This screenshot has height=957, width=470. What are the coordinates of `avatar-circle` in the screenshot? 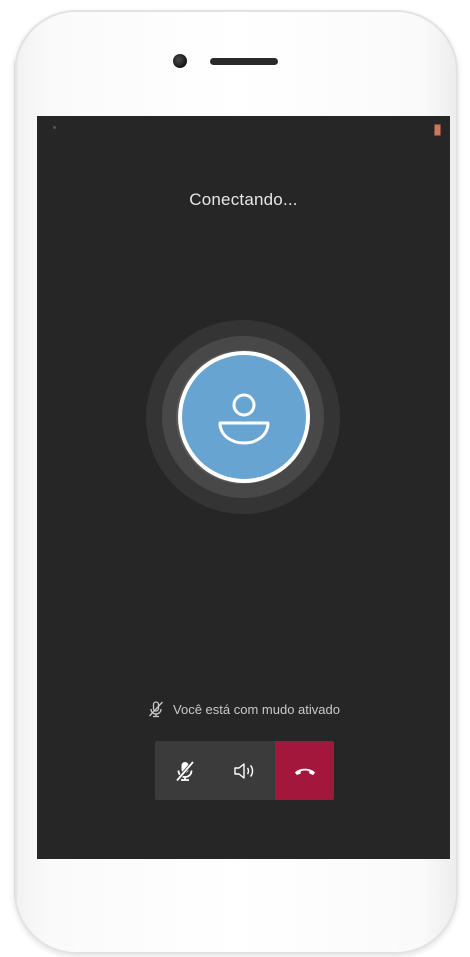 It's located at (244, 417).